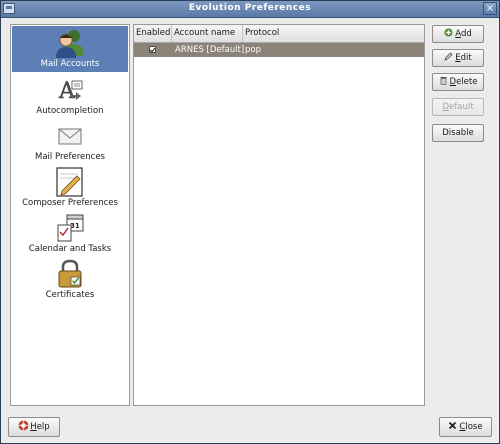 Image resolution: width=500 pixels, height=444 pixels. What do you see at coordinates (70, 295) in the screenshot?
I see `sidebar-item-label: Certificates` at bounding box center [70, 295].